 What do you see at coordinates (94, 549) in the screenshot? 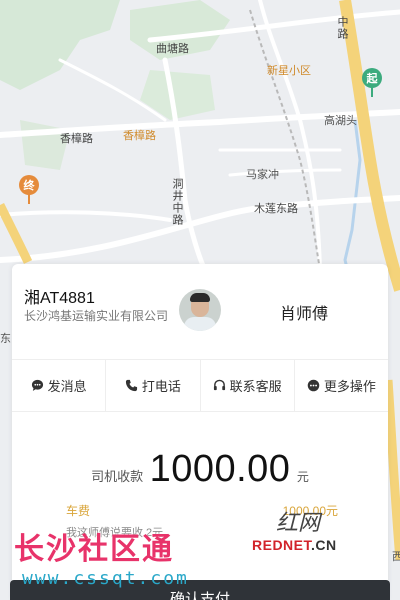
I see `watermark-title: 长沙社区通` at bounding box center [94, 549].